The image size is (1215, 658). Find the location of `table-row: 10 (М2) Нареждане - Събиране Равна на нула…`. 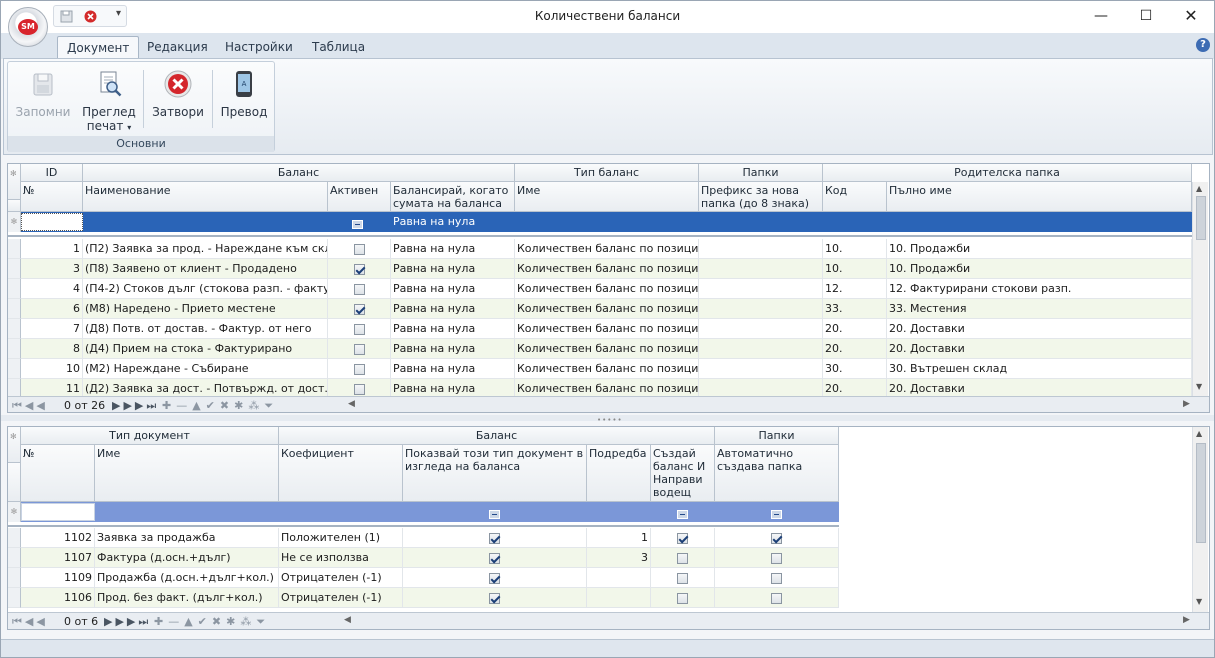

table-row: 10 (М2) Нареждане - Събиране Равна на нула… is located at coordinates (600, 369).